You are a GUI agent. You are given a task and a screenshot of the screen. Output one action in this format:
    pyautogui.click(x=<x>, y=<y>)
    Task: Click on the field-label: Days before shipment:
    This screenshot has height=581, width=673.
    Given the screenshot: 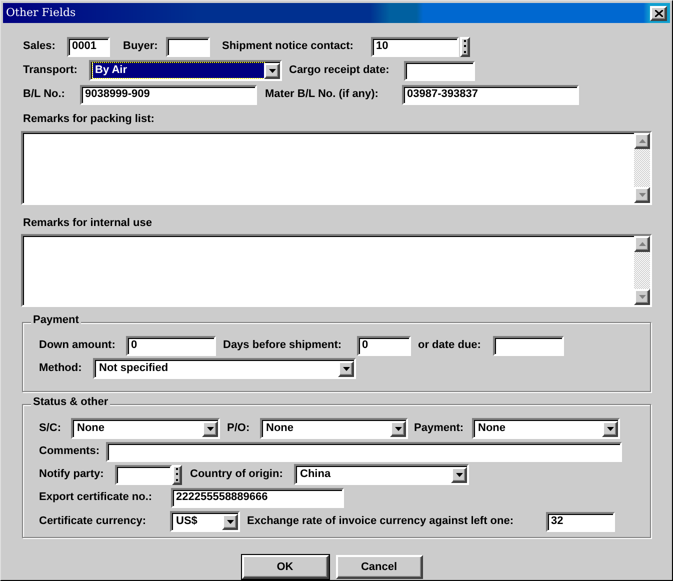 What is the action you would take?
    pyautogui.click(x=283, y=346)
    